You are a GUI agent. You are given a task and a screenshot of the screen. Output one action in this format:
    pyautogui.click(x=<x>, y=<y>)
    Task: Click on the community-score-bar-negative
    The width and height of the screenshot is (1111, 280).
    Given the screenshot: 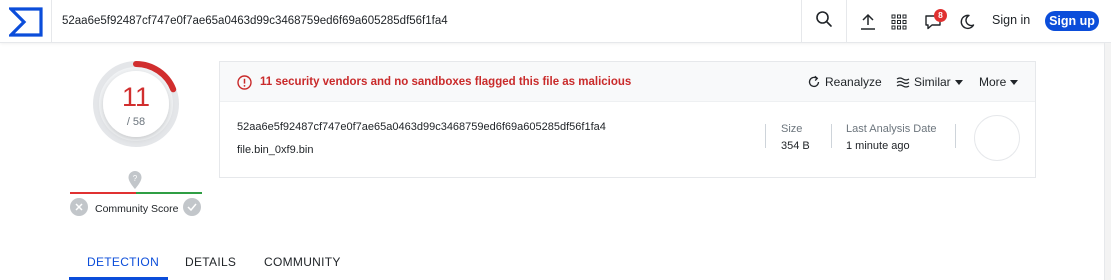 What is the action you would take?
    pyautogui.click(x=103, y=193)
    